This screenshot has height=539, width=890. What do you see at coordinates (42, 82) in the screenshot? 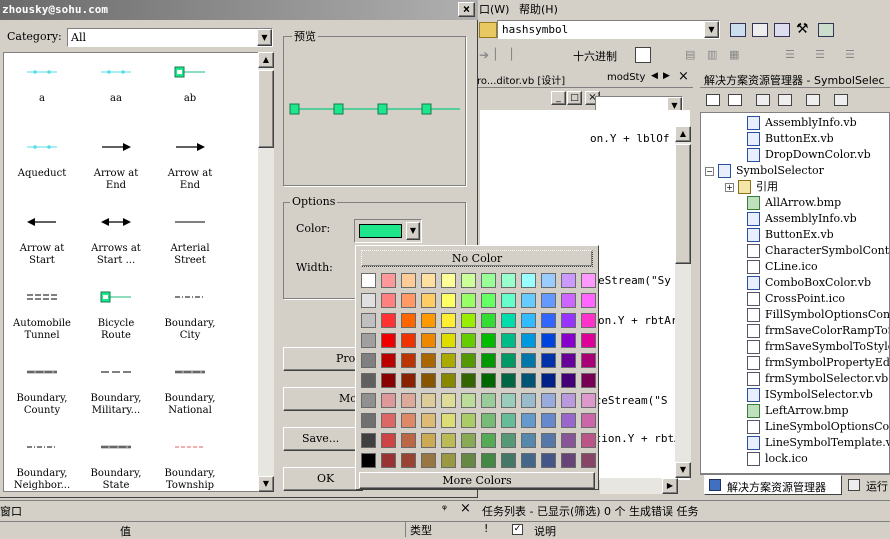
I see `symbol-a: a` at bounding box center [42, 82].